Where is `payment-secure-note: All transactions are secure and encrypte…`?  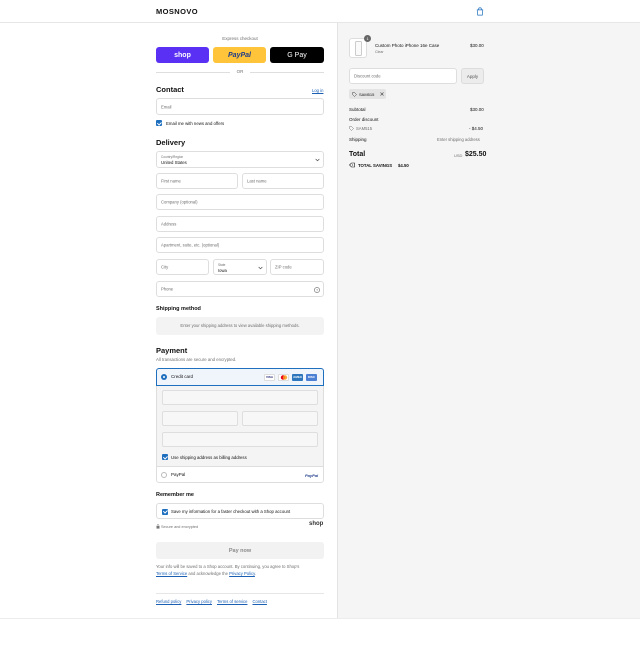 payment-secure-note: All transactions are secure and encrypte… is located at coordinates (196, 359).